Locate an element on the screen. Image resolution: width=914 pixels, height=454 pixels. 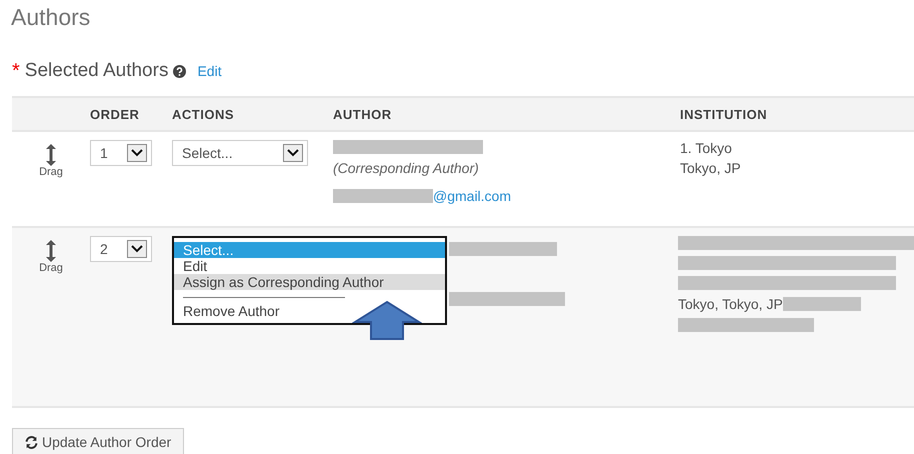
column-header: ORDER is located at coordinates (115, 114).